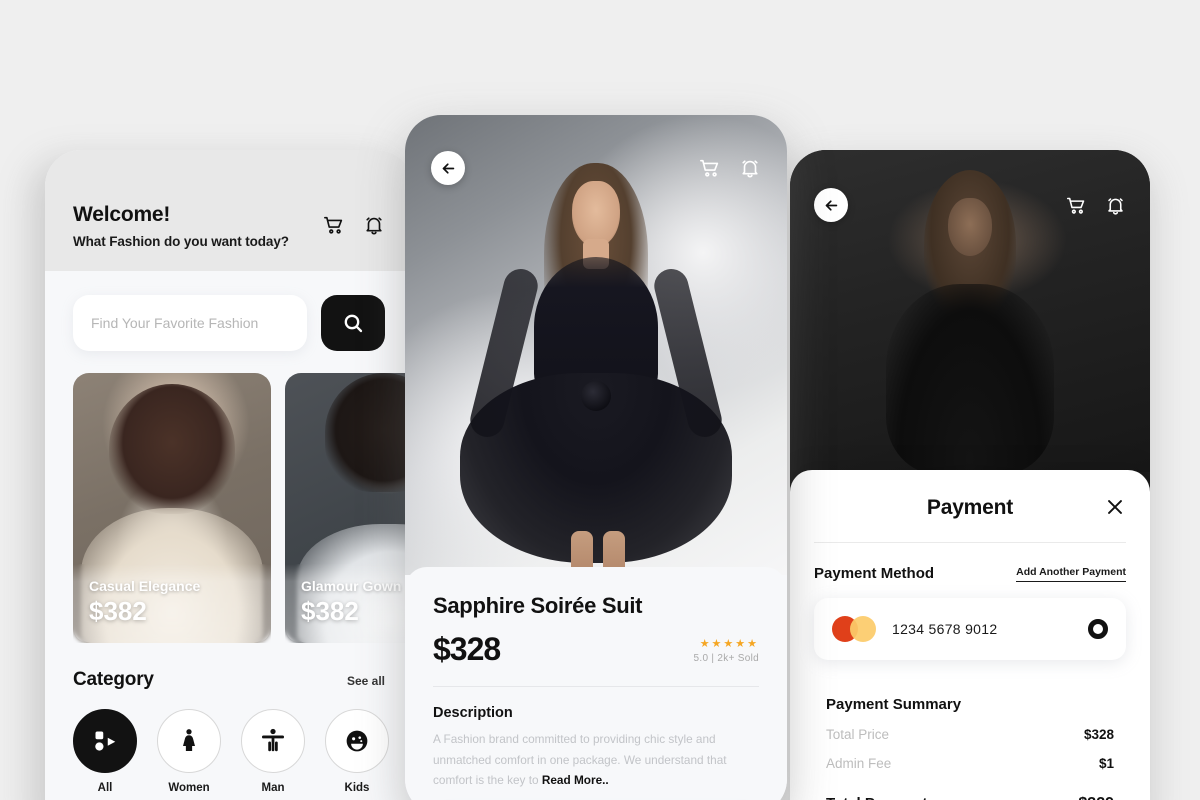  What do you see at coordinates (596, 214) in the screenshot?
I see `model-face` at bounding box center [596, 214].